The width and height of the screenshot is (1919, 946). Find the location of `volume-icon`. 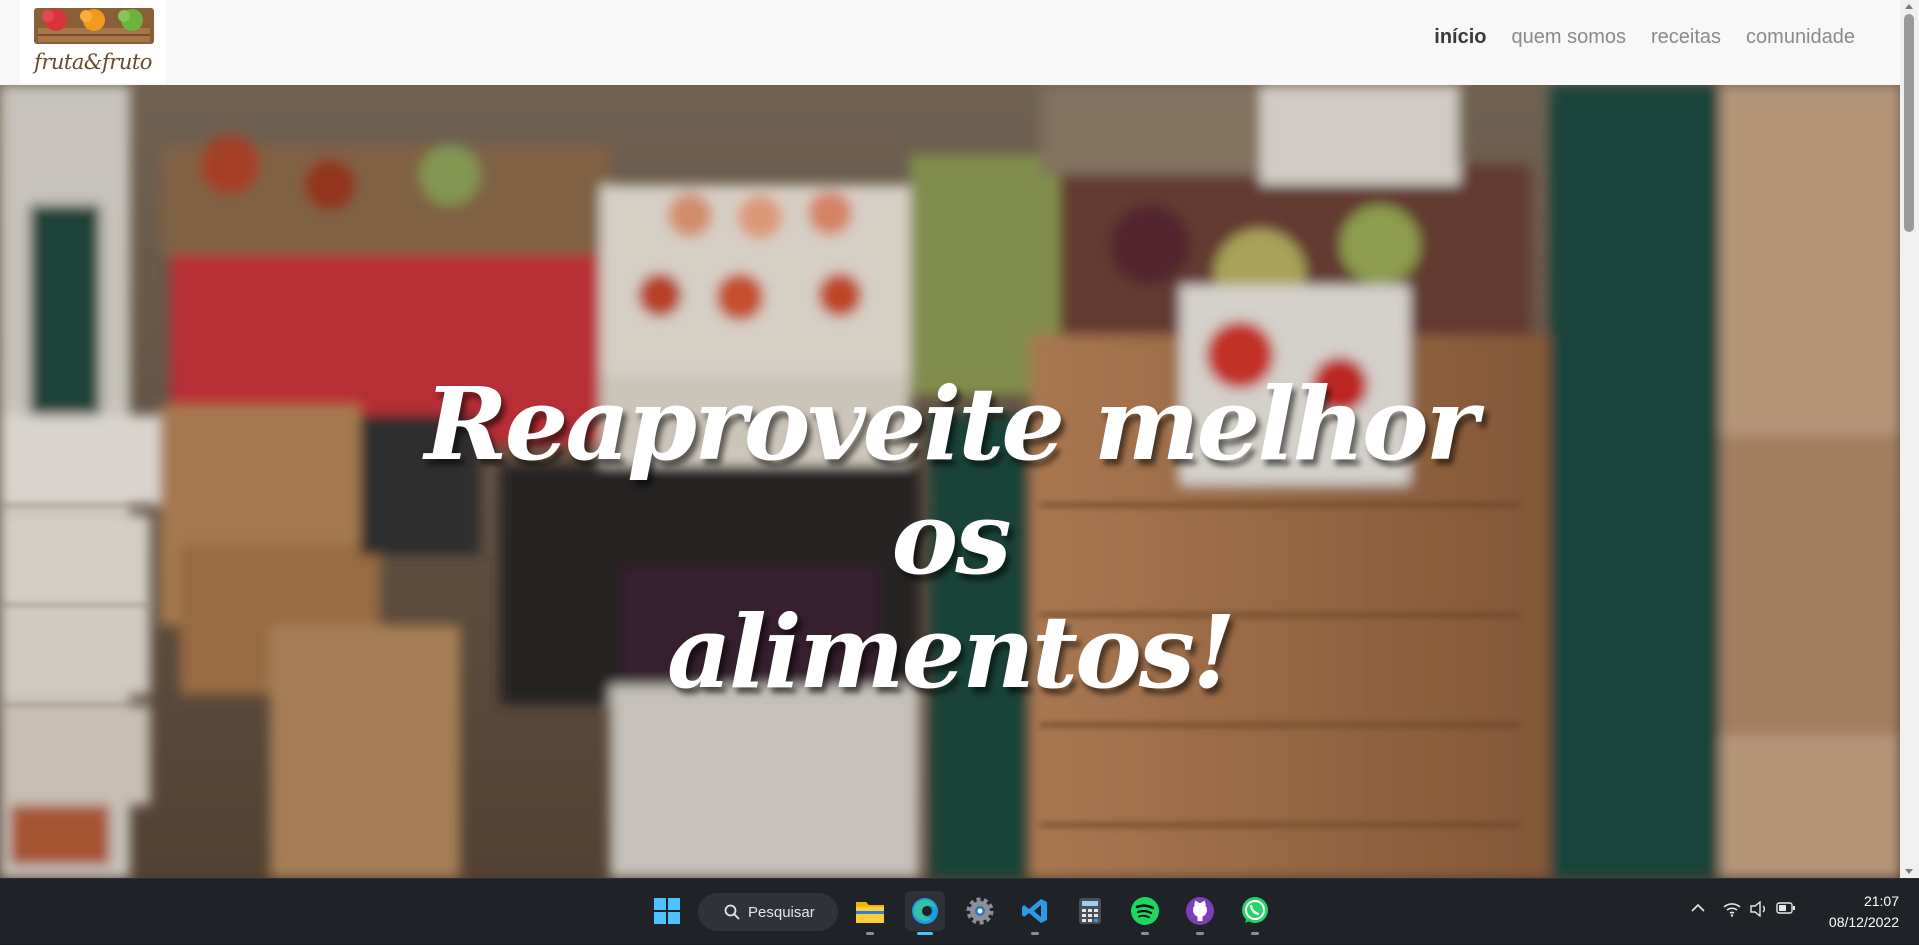

volume-icon is located at coordinates (1759, 911).